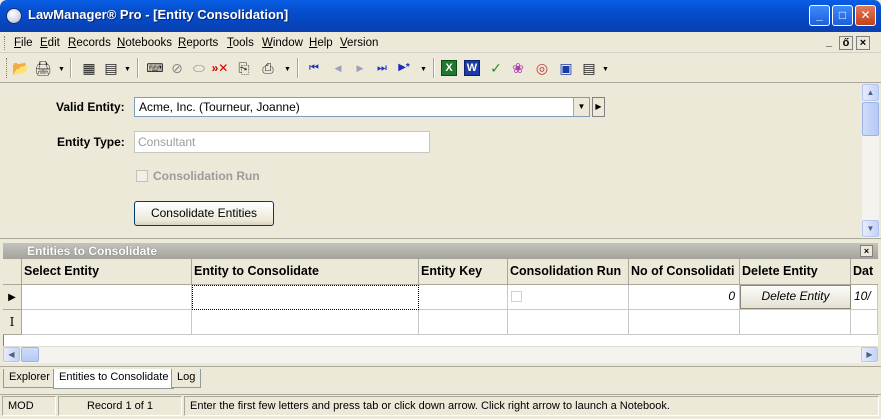 The width and height of the screenshot is (881, 419). What do you see at coordinates (11, 354) in the screenshot?
I see `scroll-left-button: ◀` at bounding box center [11, 354].